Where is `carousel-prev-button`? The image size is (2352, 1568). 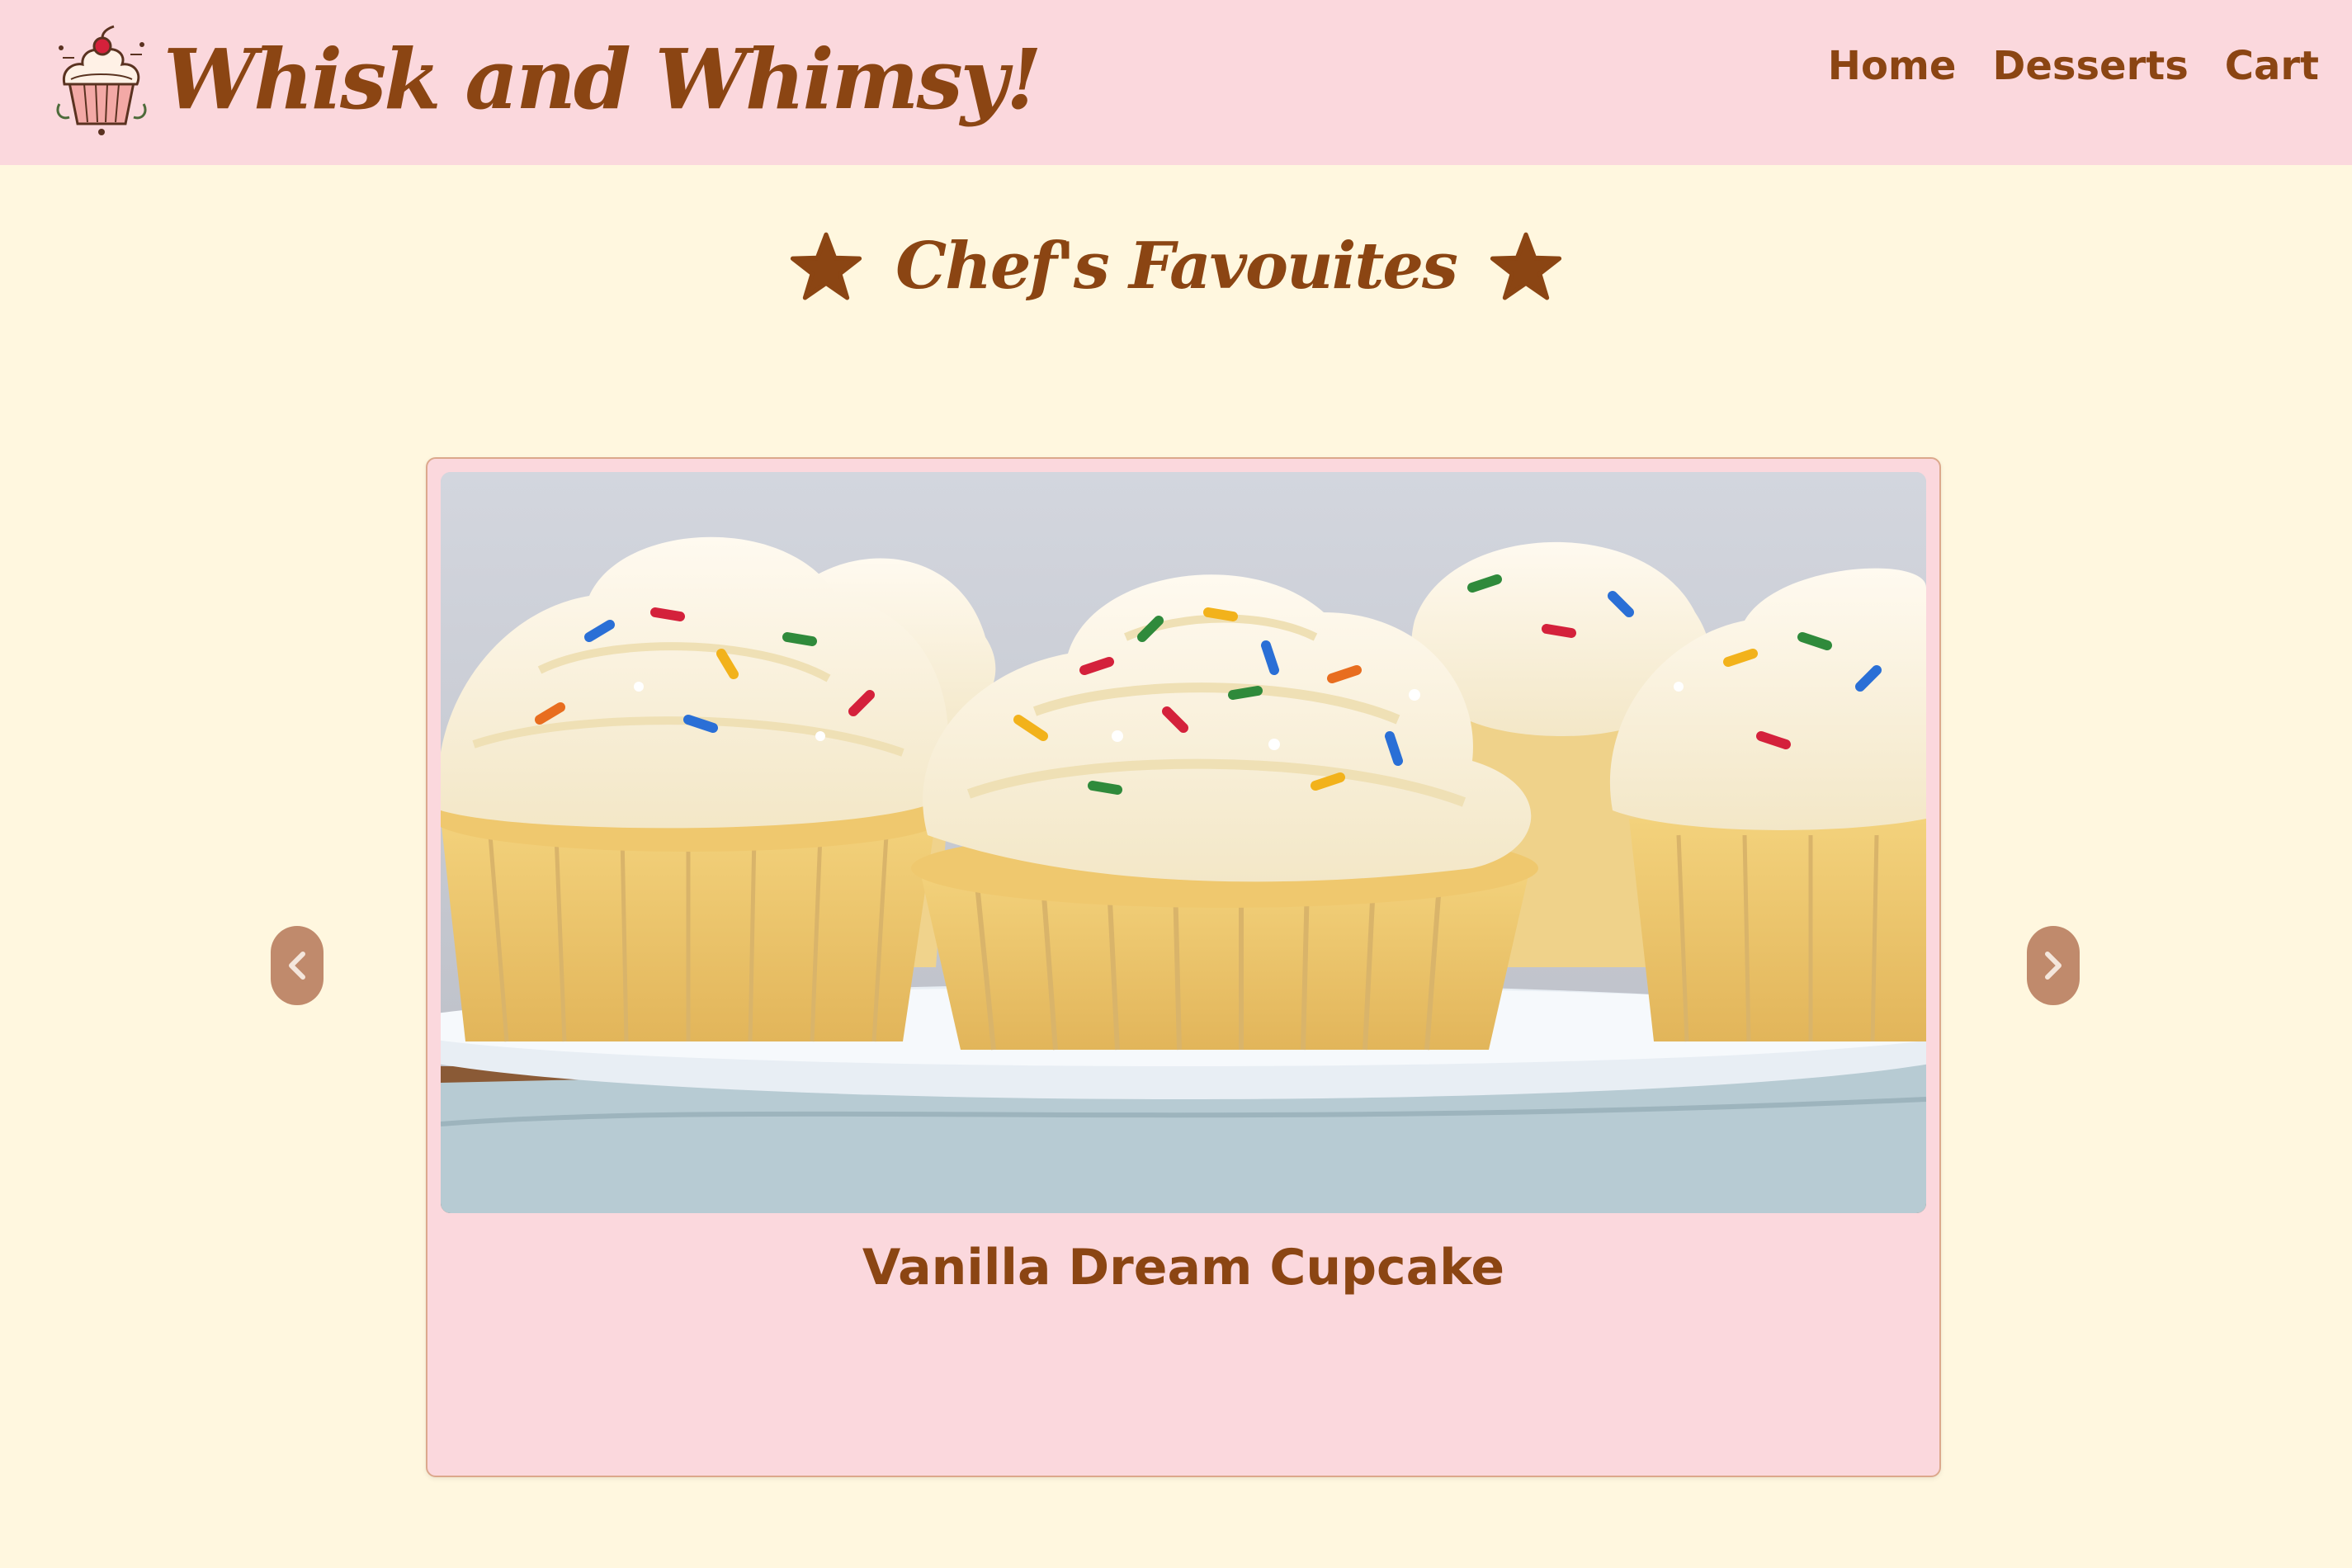 carousel-prev-button is located at coordinates (297, 966).